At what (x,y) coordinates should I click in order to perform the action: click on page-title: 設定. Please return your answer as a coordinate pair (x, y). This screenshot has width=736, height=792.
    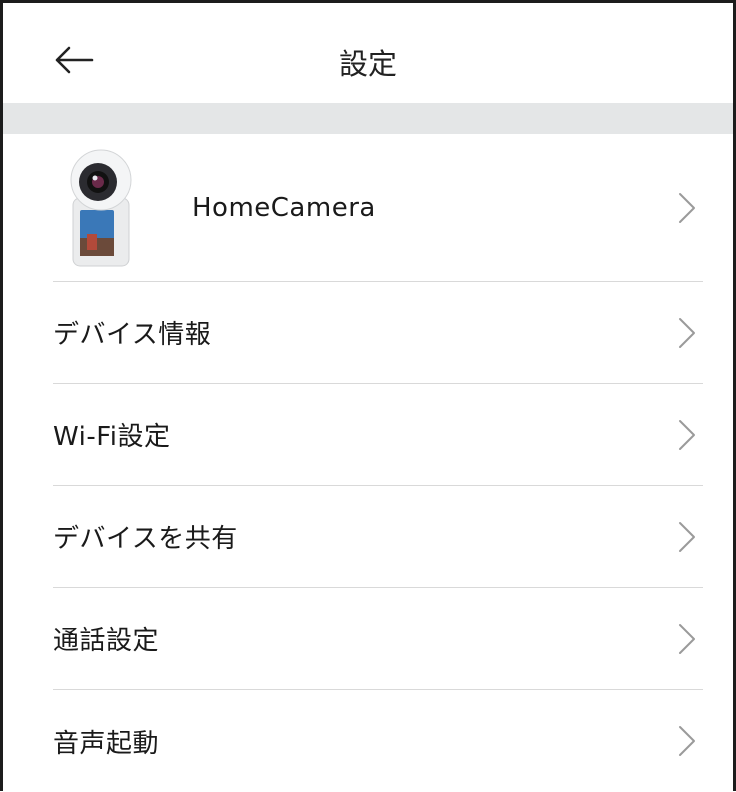
    Looking at the image, I should click on (367, 64).